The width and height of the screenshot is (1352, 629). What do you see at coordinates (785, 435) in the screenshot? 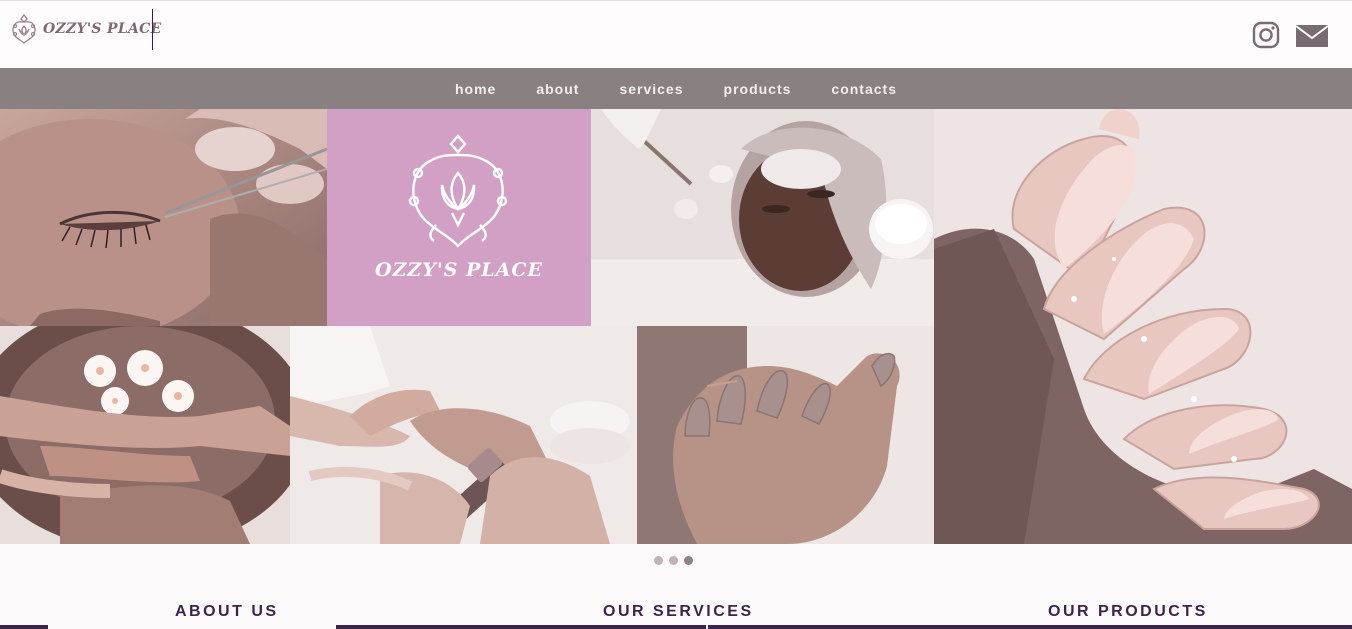
I see `nude-nails-photo` at bounding box center [785, 435].